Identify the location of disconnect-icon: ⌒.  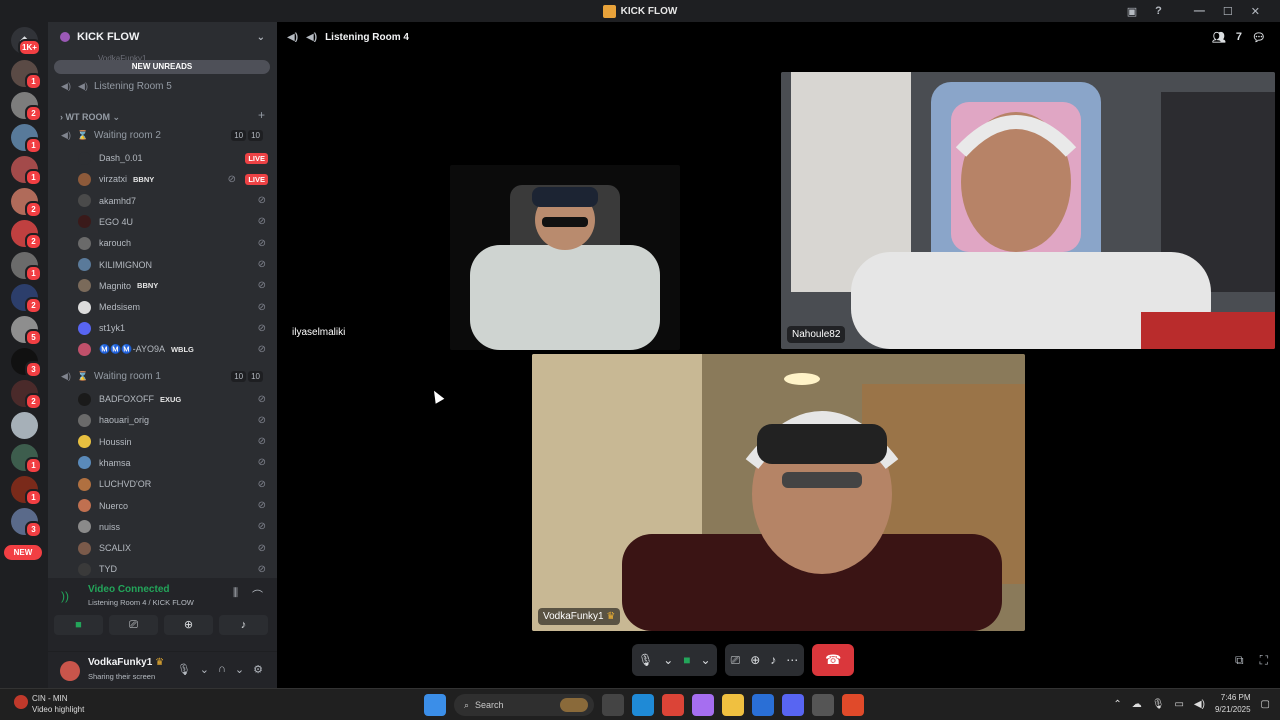
(257, 595).